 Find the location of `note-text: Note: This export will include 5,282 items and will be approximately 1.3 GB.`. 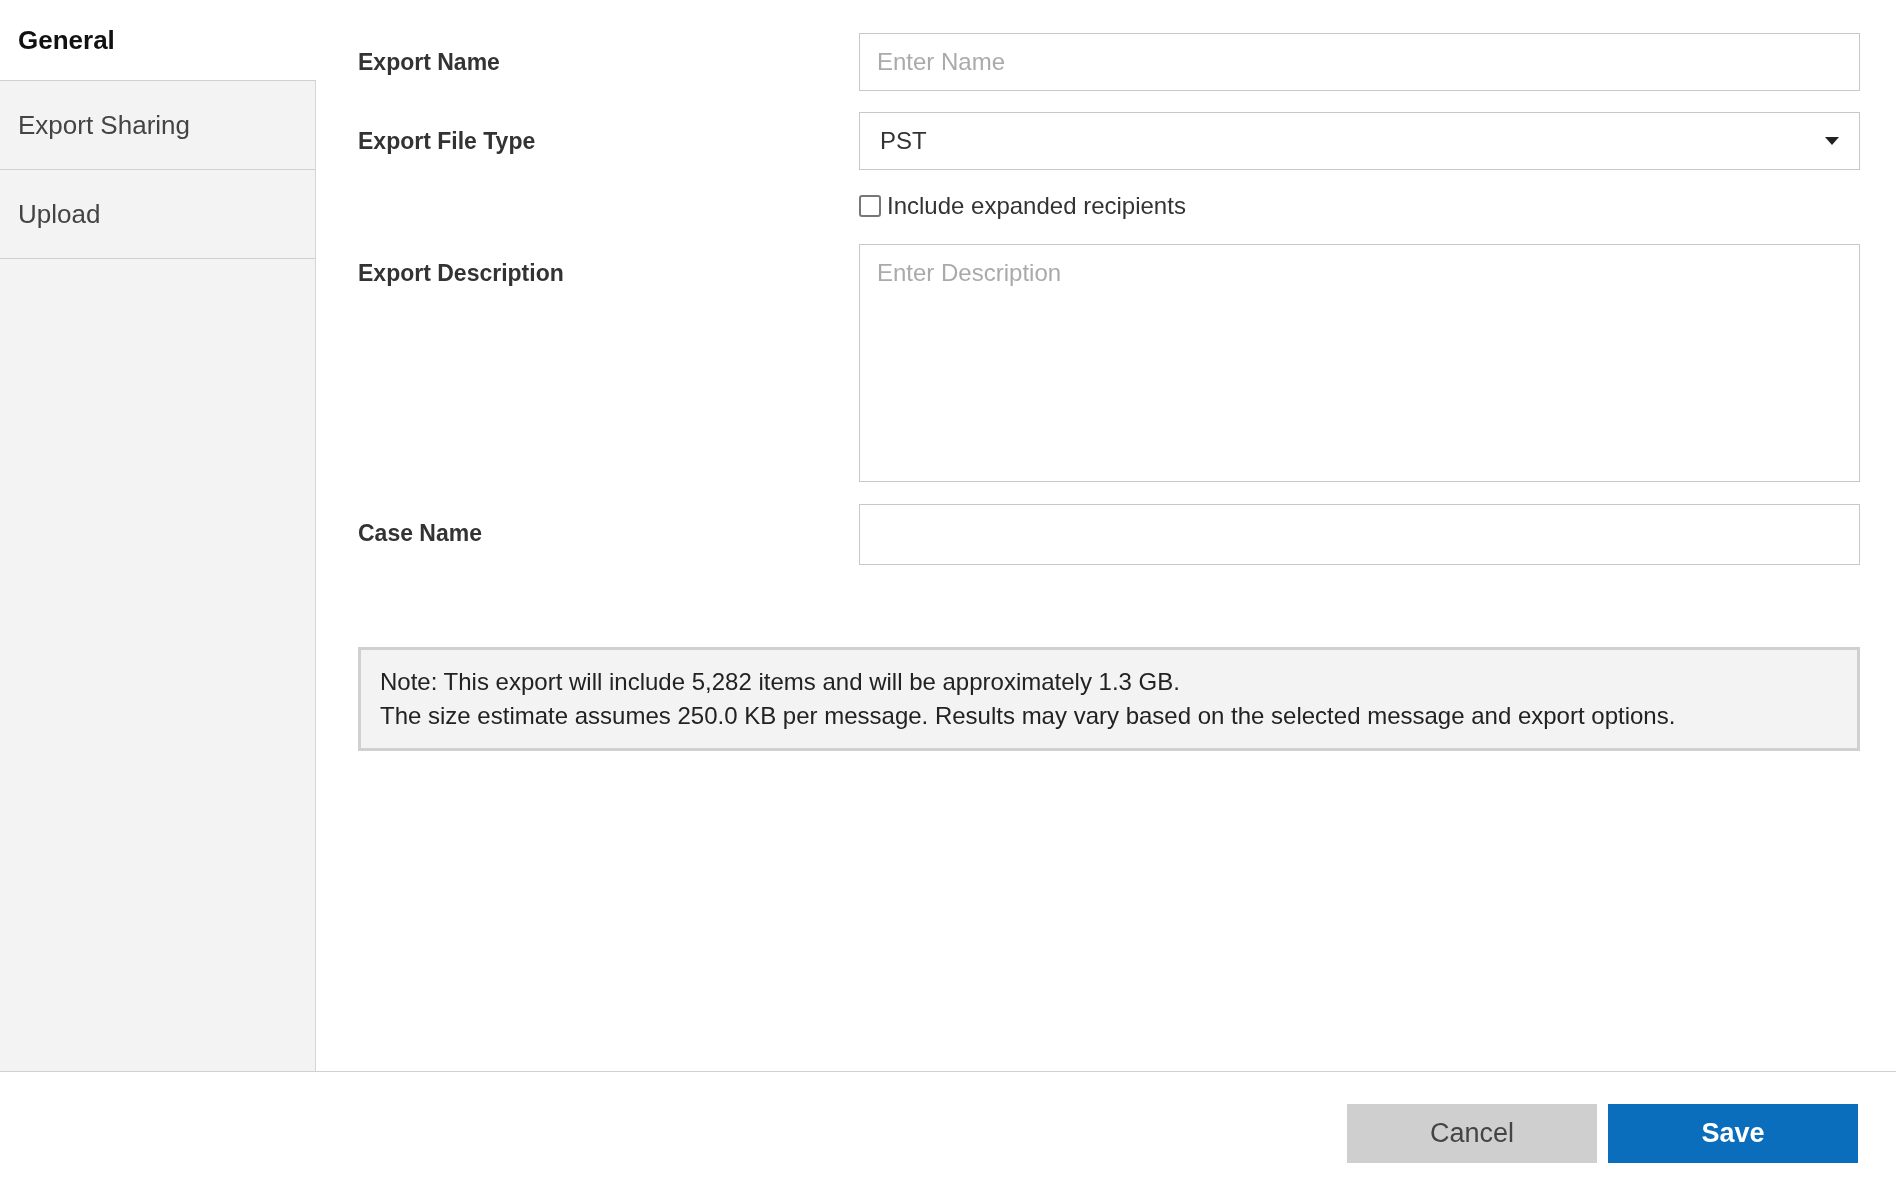

note-text: Note: This export will include 5,282 items and will be approximately 1.3 GB. is located at coordinates (780, 682).